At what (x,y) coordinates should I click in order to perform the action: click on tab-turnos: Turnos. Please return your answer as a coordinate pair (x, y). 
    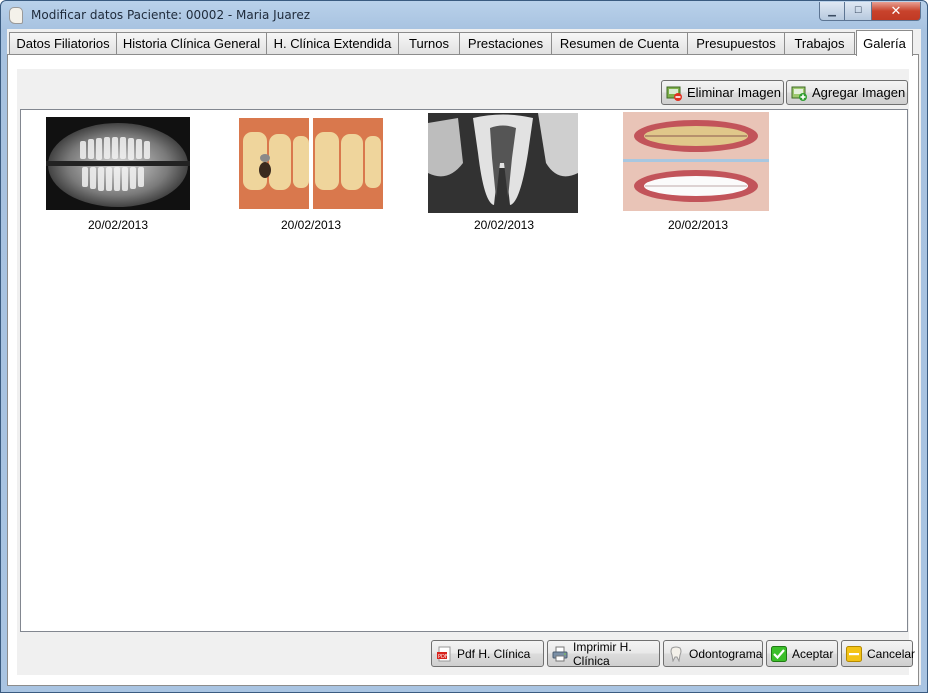
    Looking at the image, I should click on (429, 43).